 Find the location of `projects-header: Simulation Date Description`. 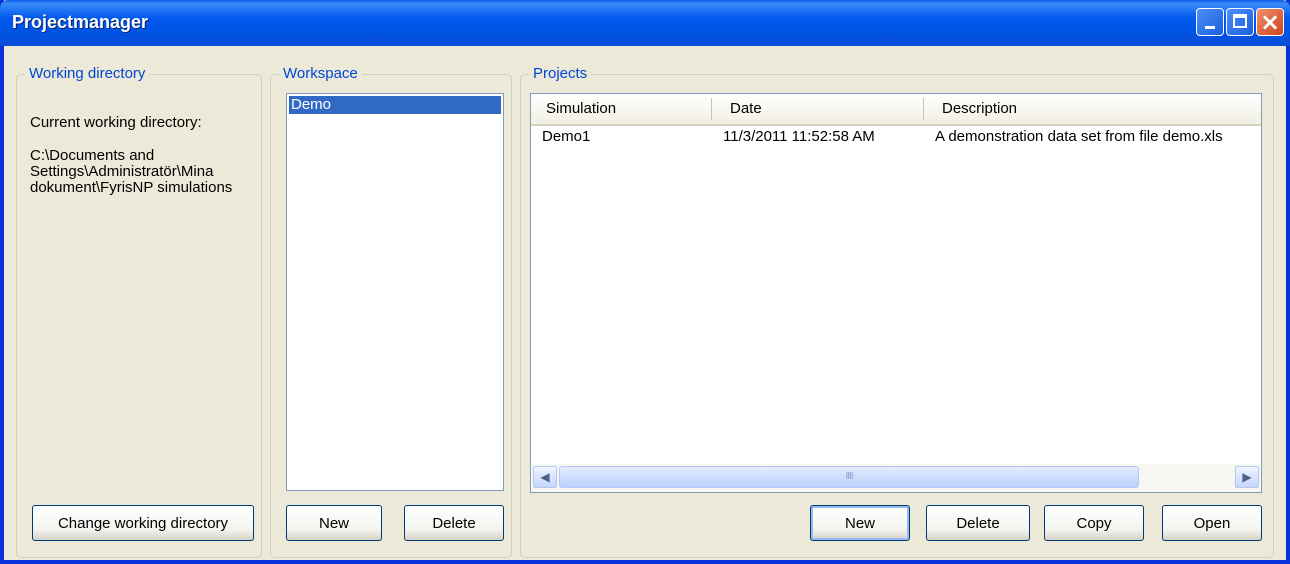

projects-header: Simulation Date Description is located at coordinates (896, 110).